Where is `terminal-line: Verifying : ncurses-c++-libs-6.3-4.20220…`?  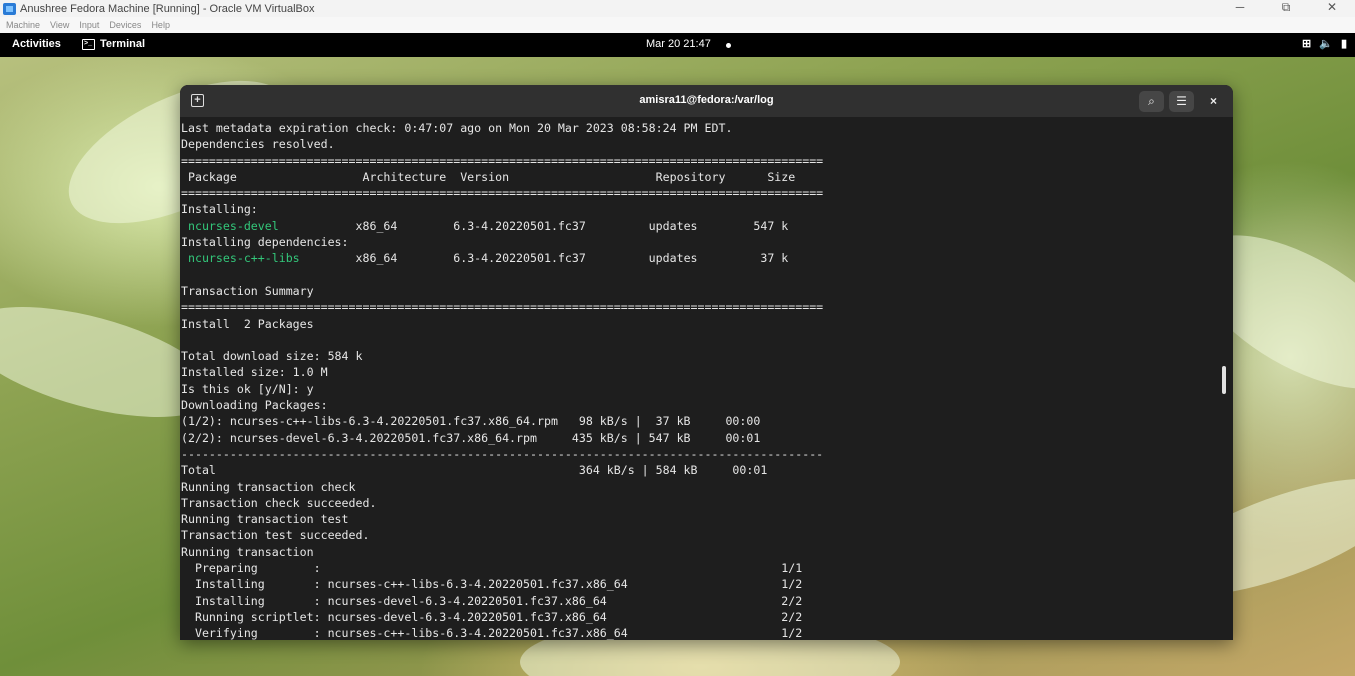
terminal-line: Verifying : ncurses-c++-libs-6.3-4.20220… is located at coordinates (701, 632).